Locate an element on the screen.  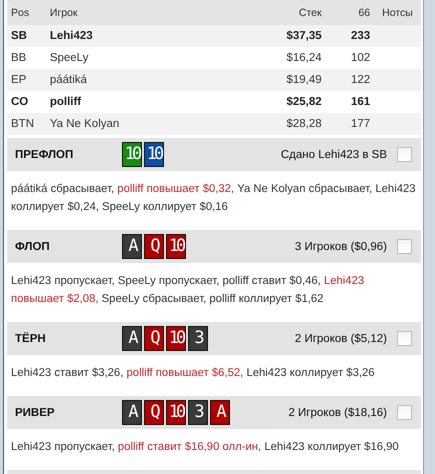
street-name: ПРЕФЛОП is located at coordinates (44, 154).